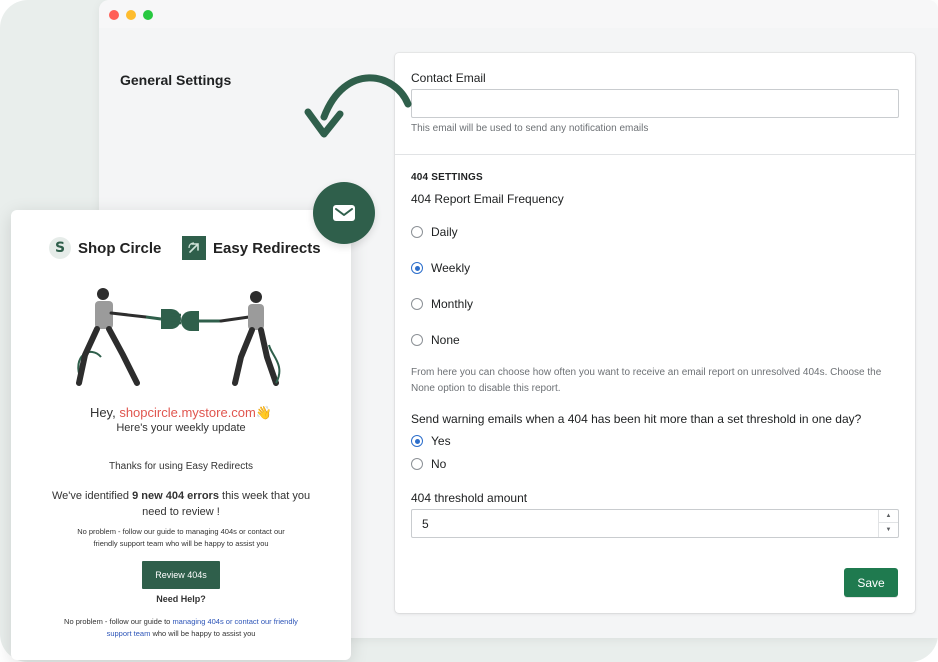 Image resolution: width=938 pixels, height=662 pixels. I want to click on threshold-input: 5 ▲ ▼, so click(655, 523).